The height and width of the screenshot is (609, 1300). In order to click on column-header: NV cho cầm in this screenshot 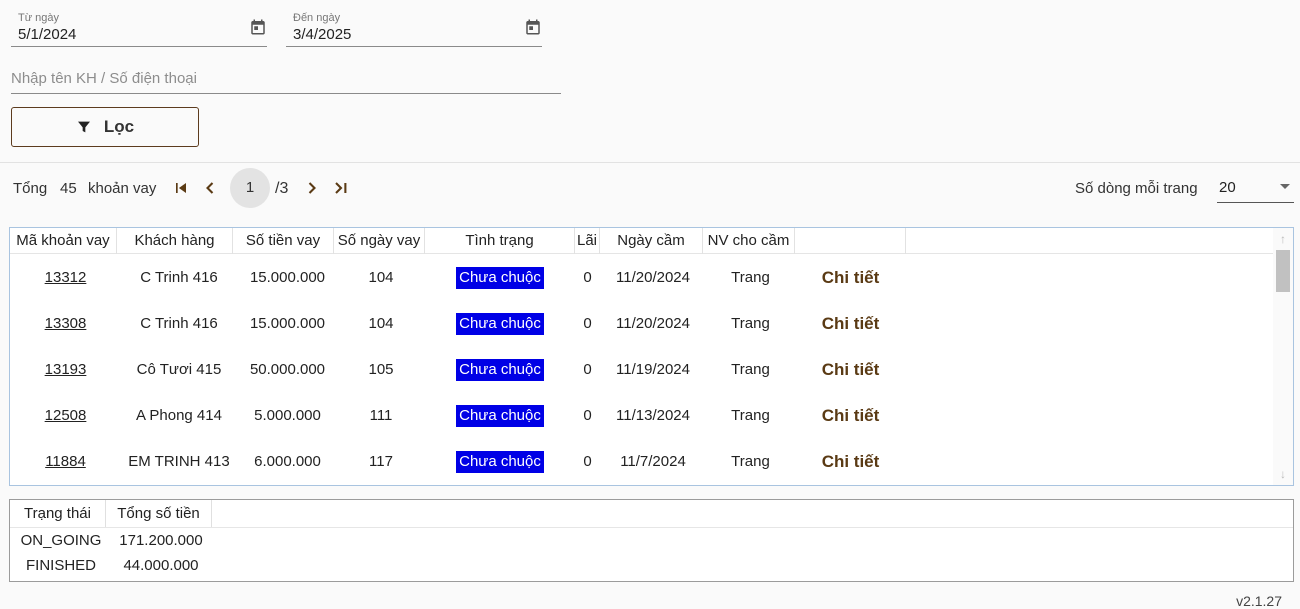, I will do `click(749, 241)`.